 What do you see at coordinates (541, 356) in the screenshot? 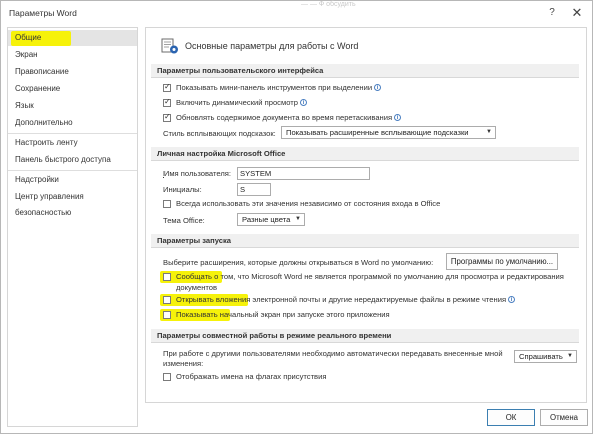
I see `share-changes-value: Спрашивать` at bounding box center [541, 356].